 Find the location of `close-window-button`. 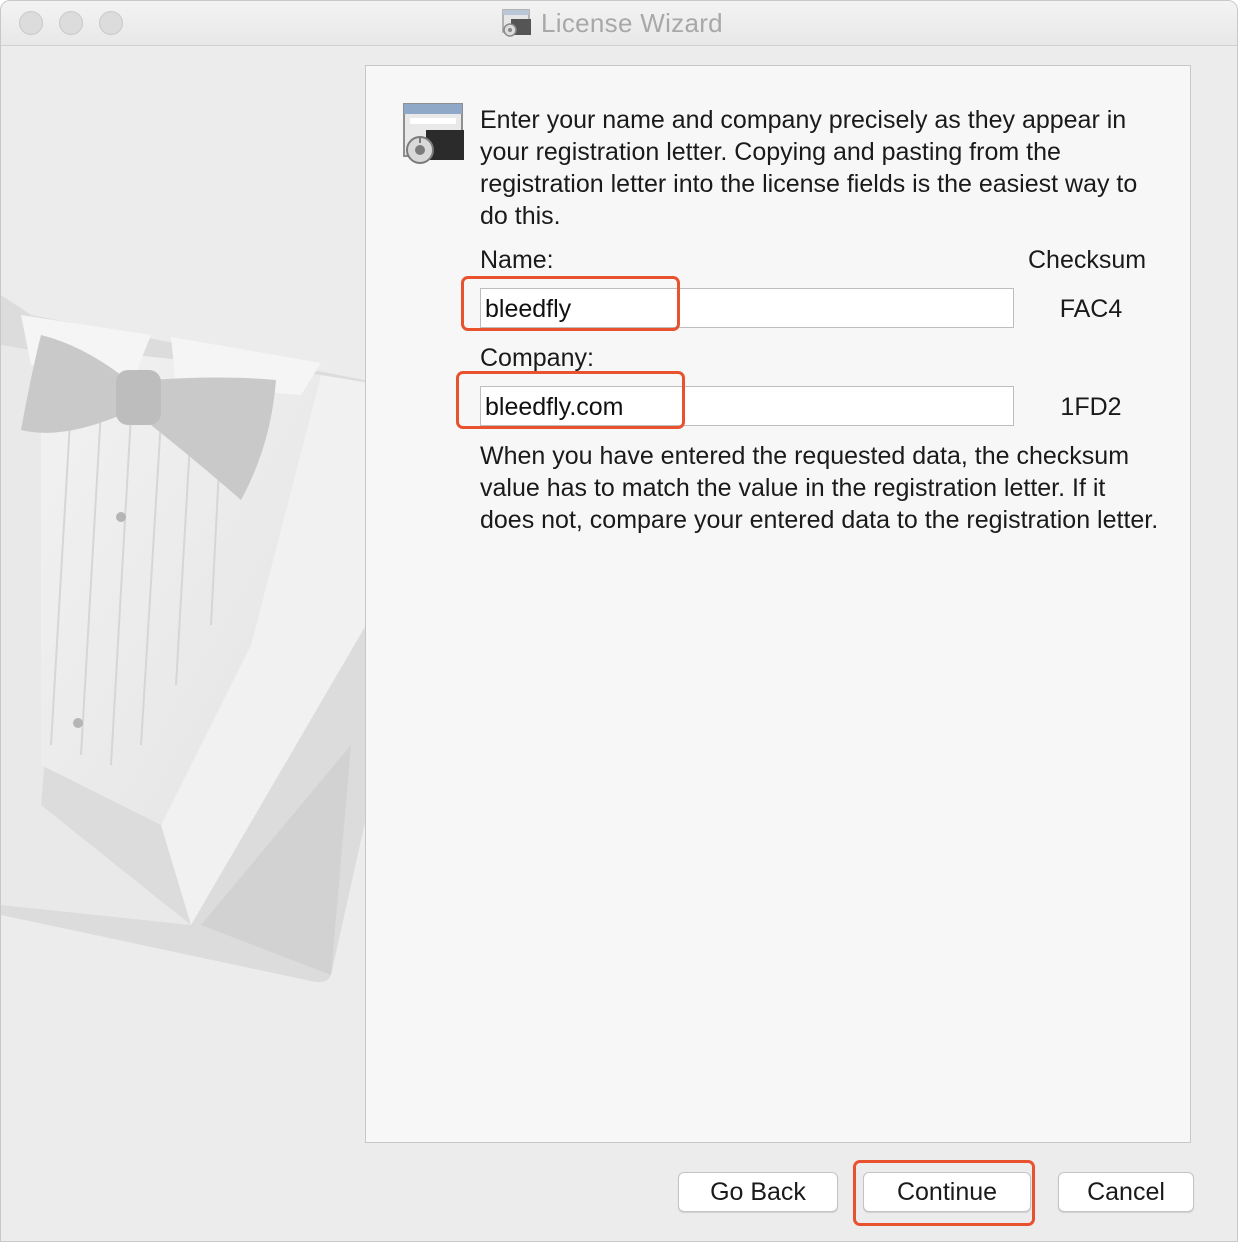

close-window-button is located at coordinates (31, 23).